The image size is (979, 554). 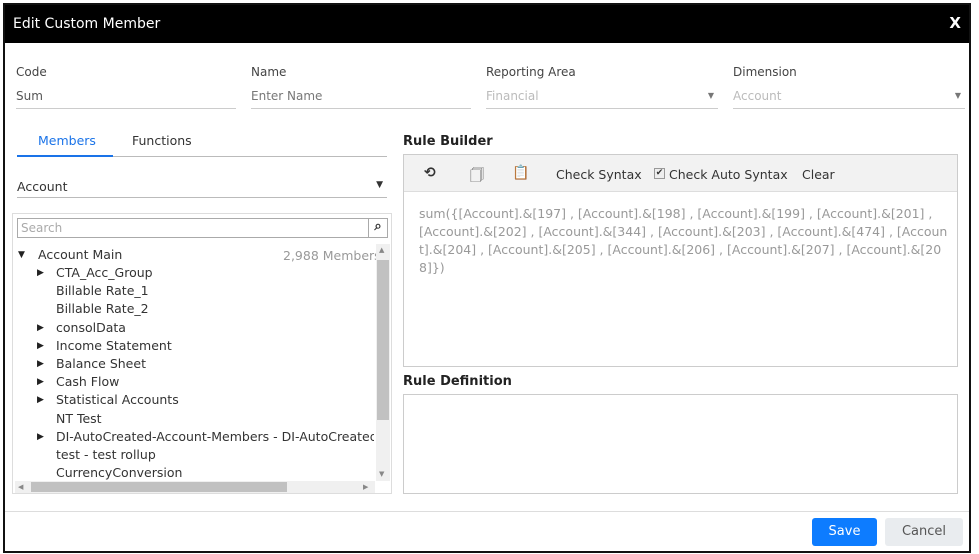 I want to click on dimension-value: Account, so click(x=757, y=96).